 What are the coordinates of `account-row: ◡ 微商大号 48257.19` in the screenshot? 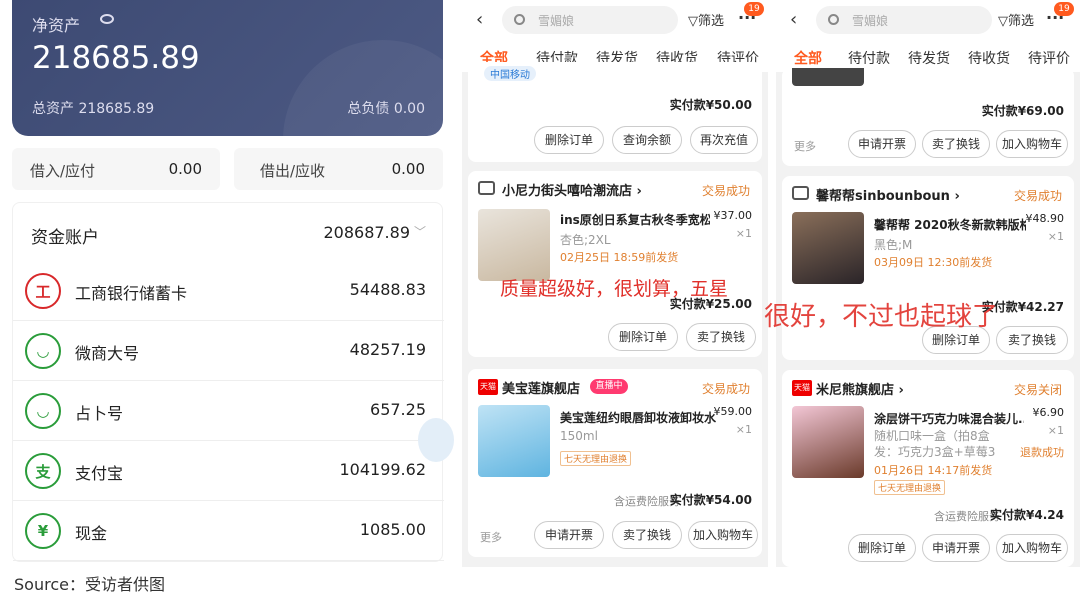 It's located at (228, 351).